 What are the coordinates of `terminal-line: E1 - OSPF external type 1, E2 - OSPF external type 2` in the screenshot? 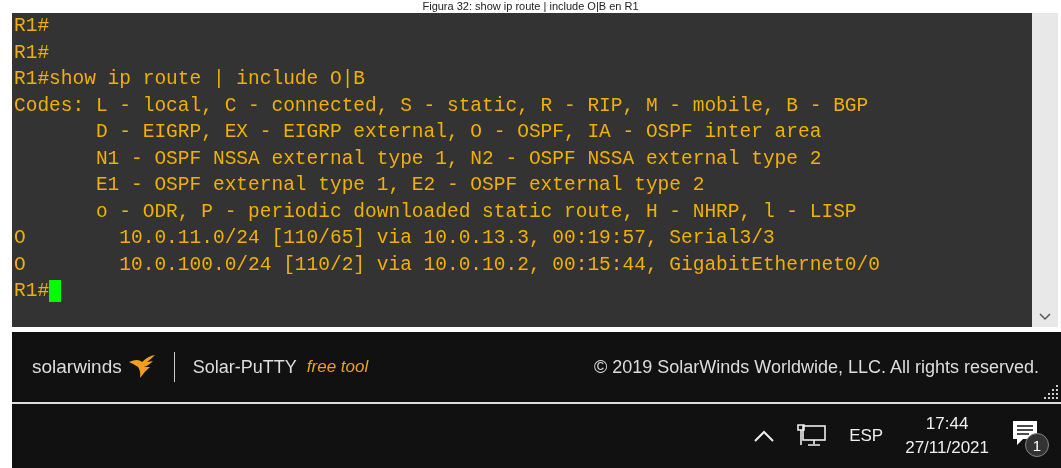 It's located at (399, 185).